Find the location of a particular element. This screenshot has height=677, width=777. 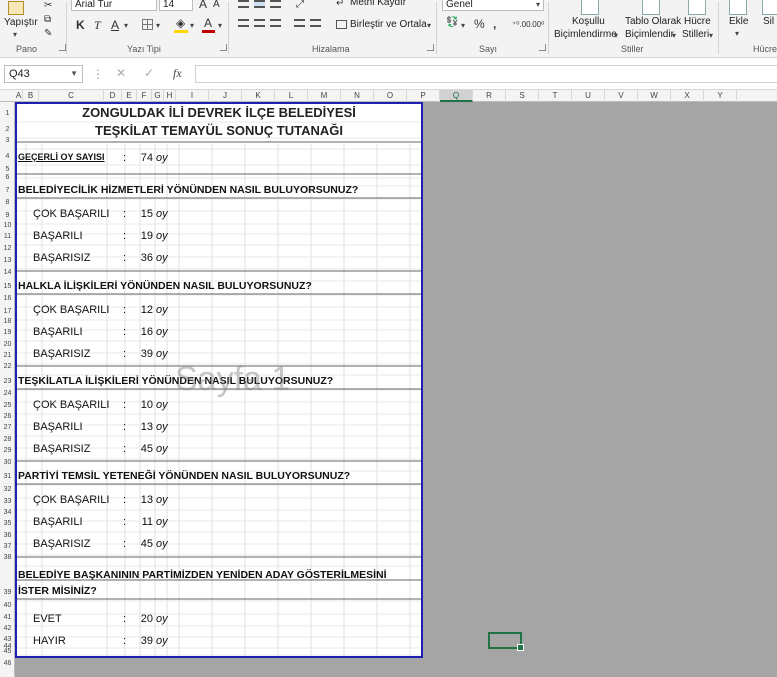

row-header: 25 is located at coordinates (7, 405).